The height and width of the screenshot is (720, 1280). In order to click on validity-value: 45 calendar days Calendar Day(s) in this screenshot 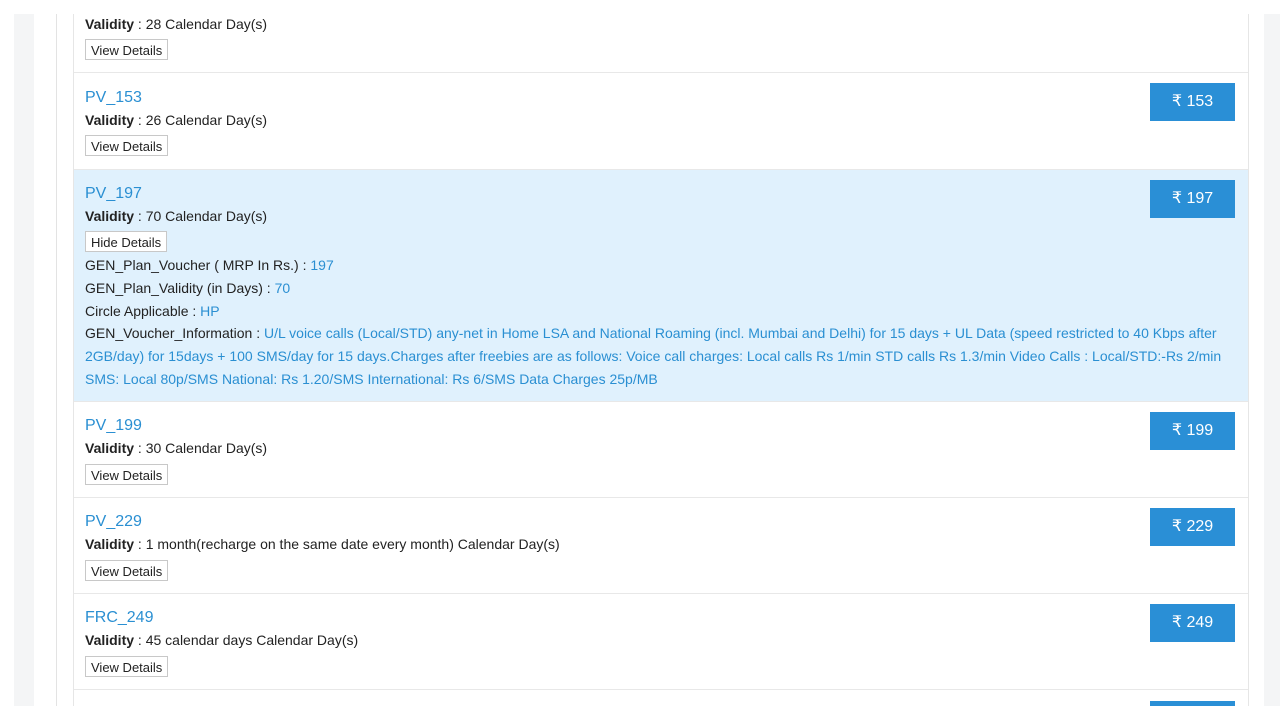, I will do `click(252, 640)`.